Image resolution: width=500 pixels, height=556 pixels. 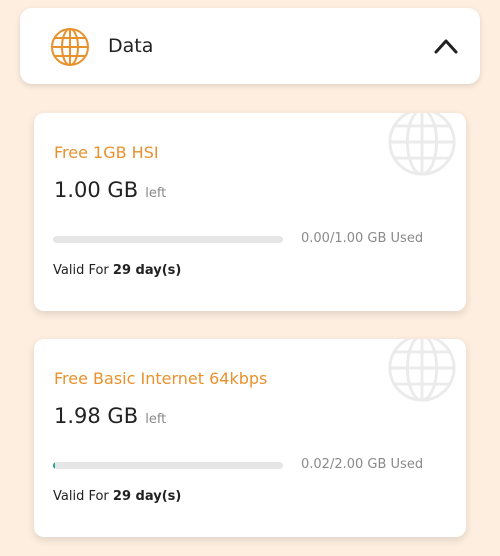 What do you see at coordinates (106, 152) in the screenshot?
I see `plan-name: Free 1GB HSI` at bounding box center [106, 152].